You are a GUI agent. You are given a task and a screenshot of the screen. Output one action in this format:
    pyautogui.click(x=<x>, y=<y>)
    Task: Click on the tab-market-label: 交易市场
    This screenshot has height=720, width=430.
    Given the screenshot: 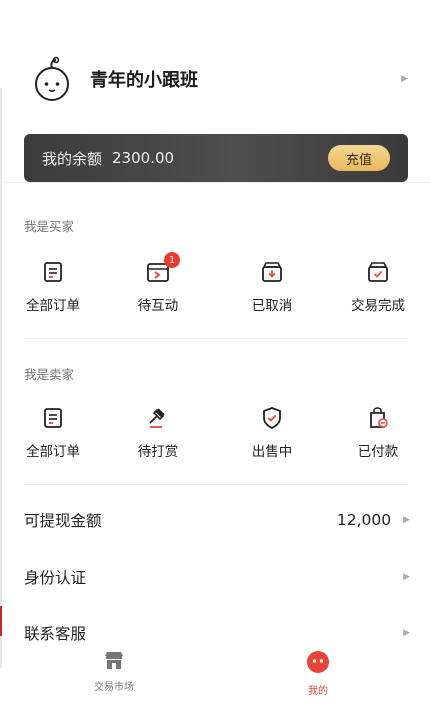 What is the action you would take?
    pyautogui.click(x=114, y=687)
    